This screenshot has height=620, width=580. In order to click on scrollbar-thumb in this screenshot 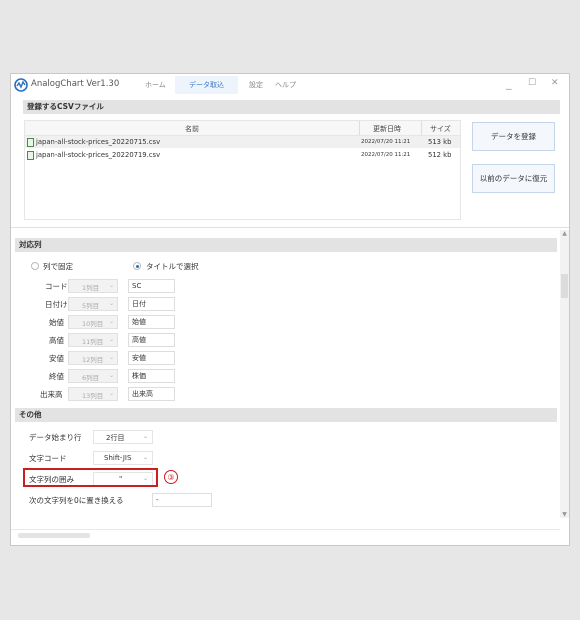, I will do `click(564, 286)`.